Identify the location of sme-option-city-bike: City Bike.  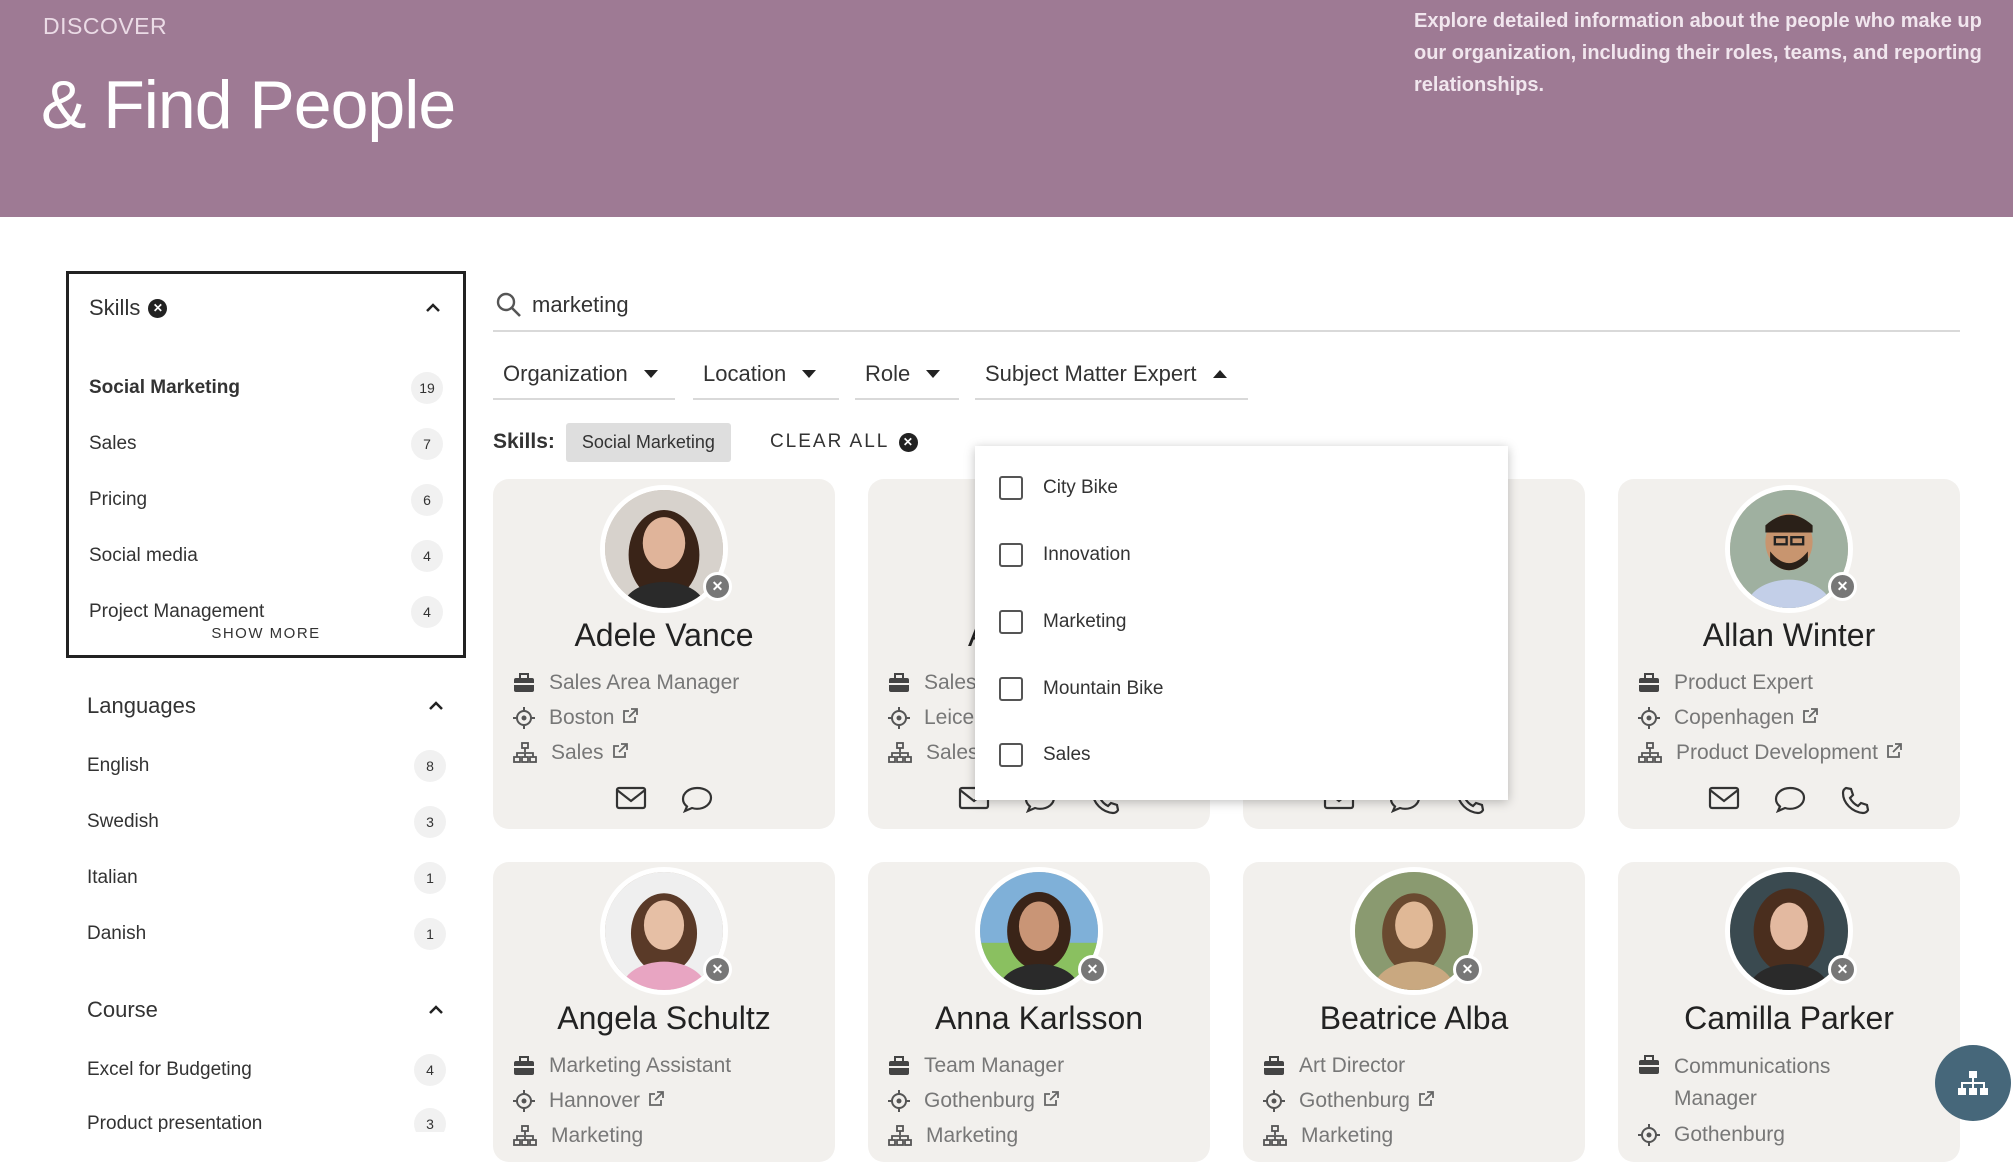
(1058, 488).